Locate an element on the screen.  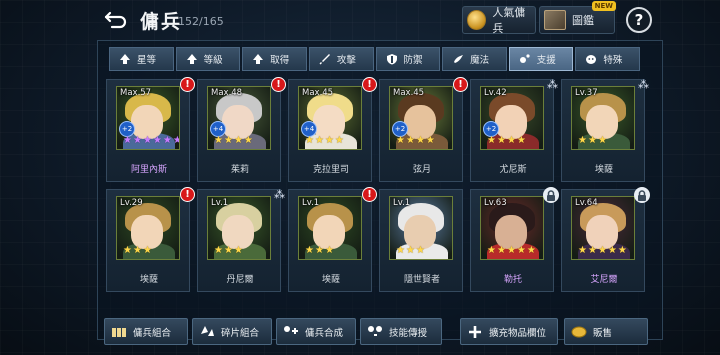
tab-6: 支援 is located at coordinates (541, 59).